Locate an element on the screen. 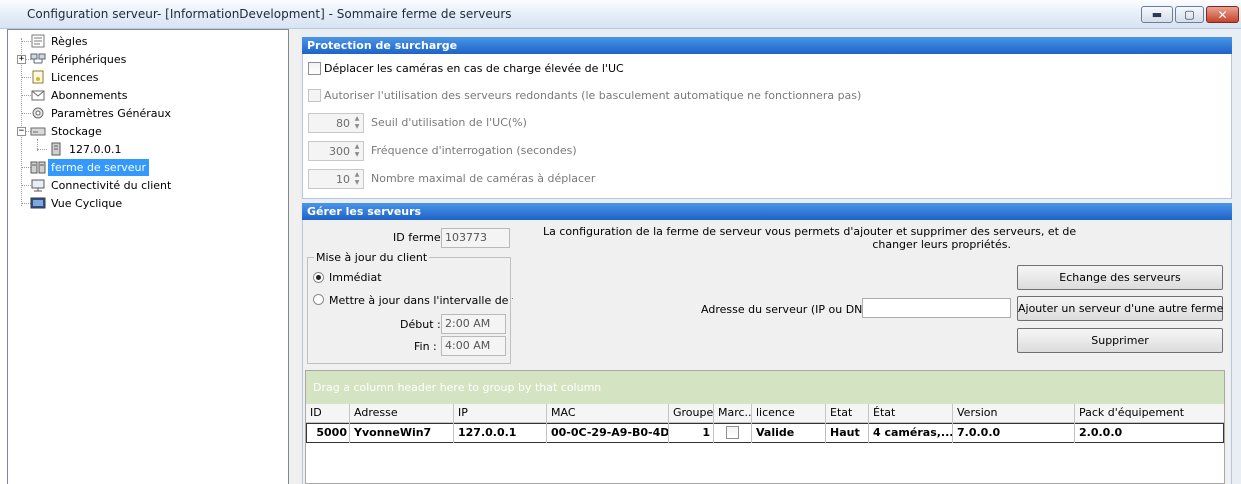 This screenshot has width=1241, height=484. maximize-icon: ▢ is located at coordinates (1189, 14).